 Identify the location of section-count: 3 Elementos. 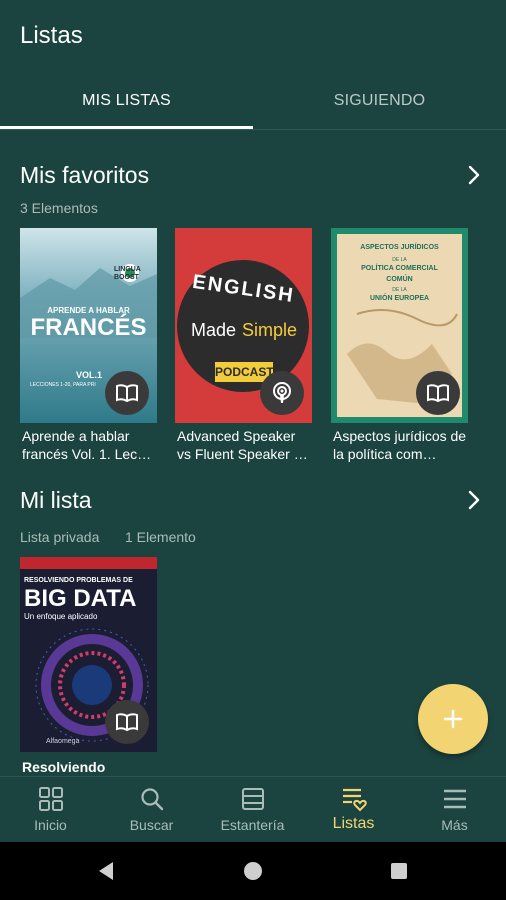
(59, 208).